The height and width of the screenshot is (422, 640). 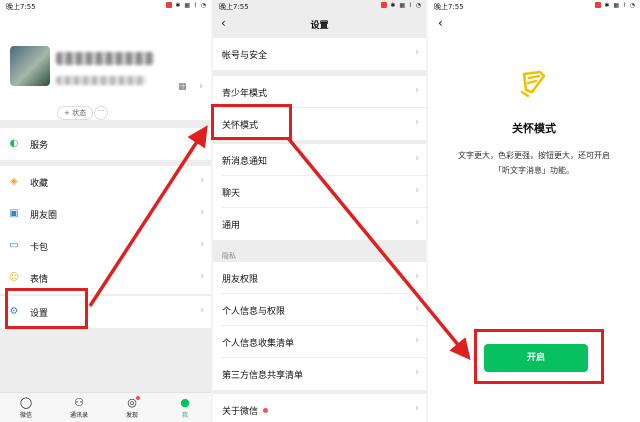 I want to click on qr-code-icon: ▦, so click(x=182, y=87).